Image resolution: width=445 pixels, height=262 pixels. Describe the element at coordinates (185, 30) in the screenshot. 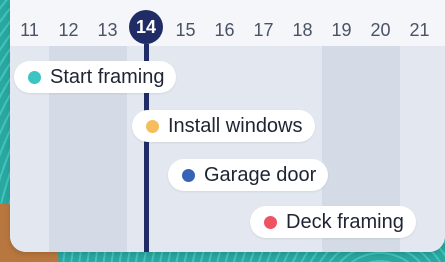

I see `day-label: 15` at that location.